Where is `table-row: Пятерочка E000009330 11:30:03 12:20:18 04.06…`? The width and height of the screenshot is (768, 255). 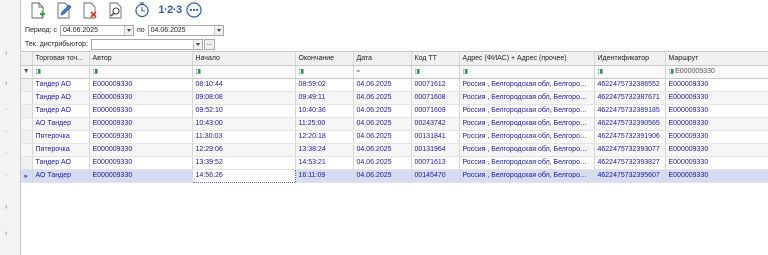
table-row: Пятерочка E000009330 11:30:03 12:20:18 04.06… is located at coordinates (394, 137).